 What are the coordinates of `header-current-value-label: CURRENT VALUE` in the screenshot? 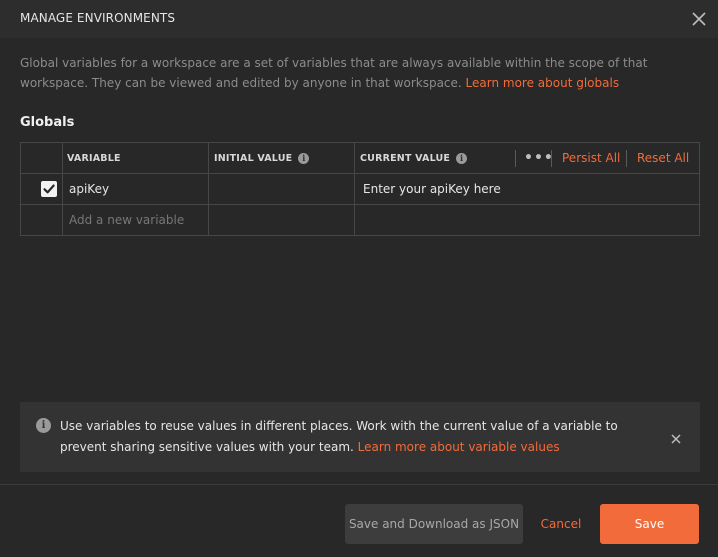 It's located at (405, 158).